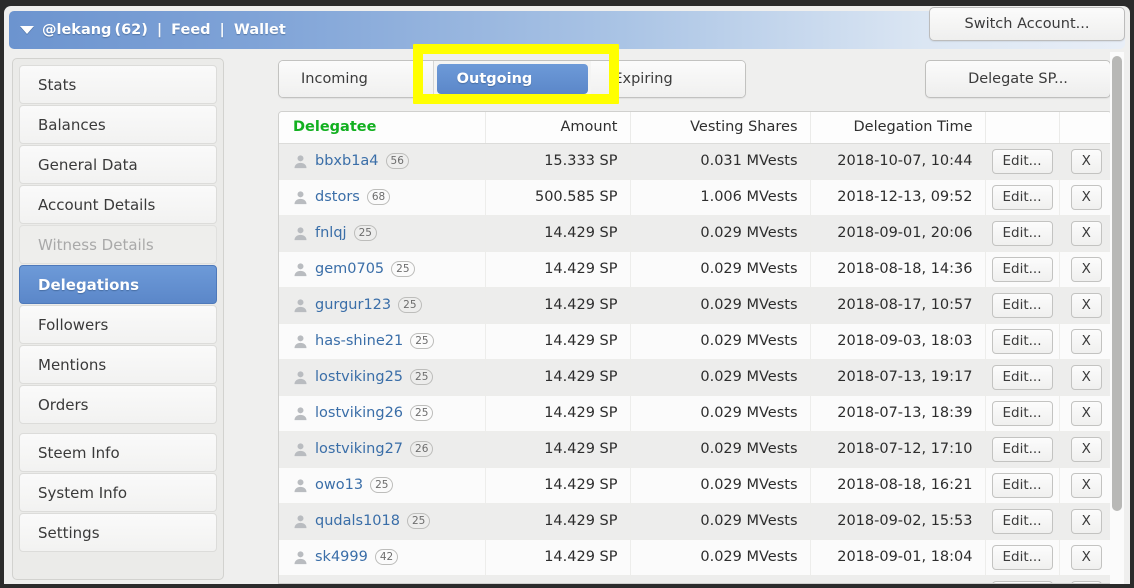 Image resolution: width=1134 pixels, height=588 pixels. I want to click on sidebar-group-divider, so click(118, 429).